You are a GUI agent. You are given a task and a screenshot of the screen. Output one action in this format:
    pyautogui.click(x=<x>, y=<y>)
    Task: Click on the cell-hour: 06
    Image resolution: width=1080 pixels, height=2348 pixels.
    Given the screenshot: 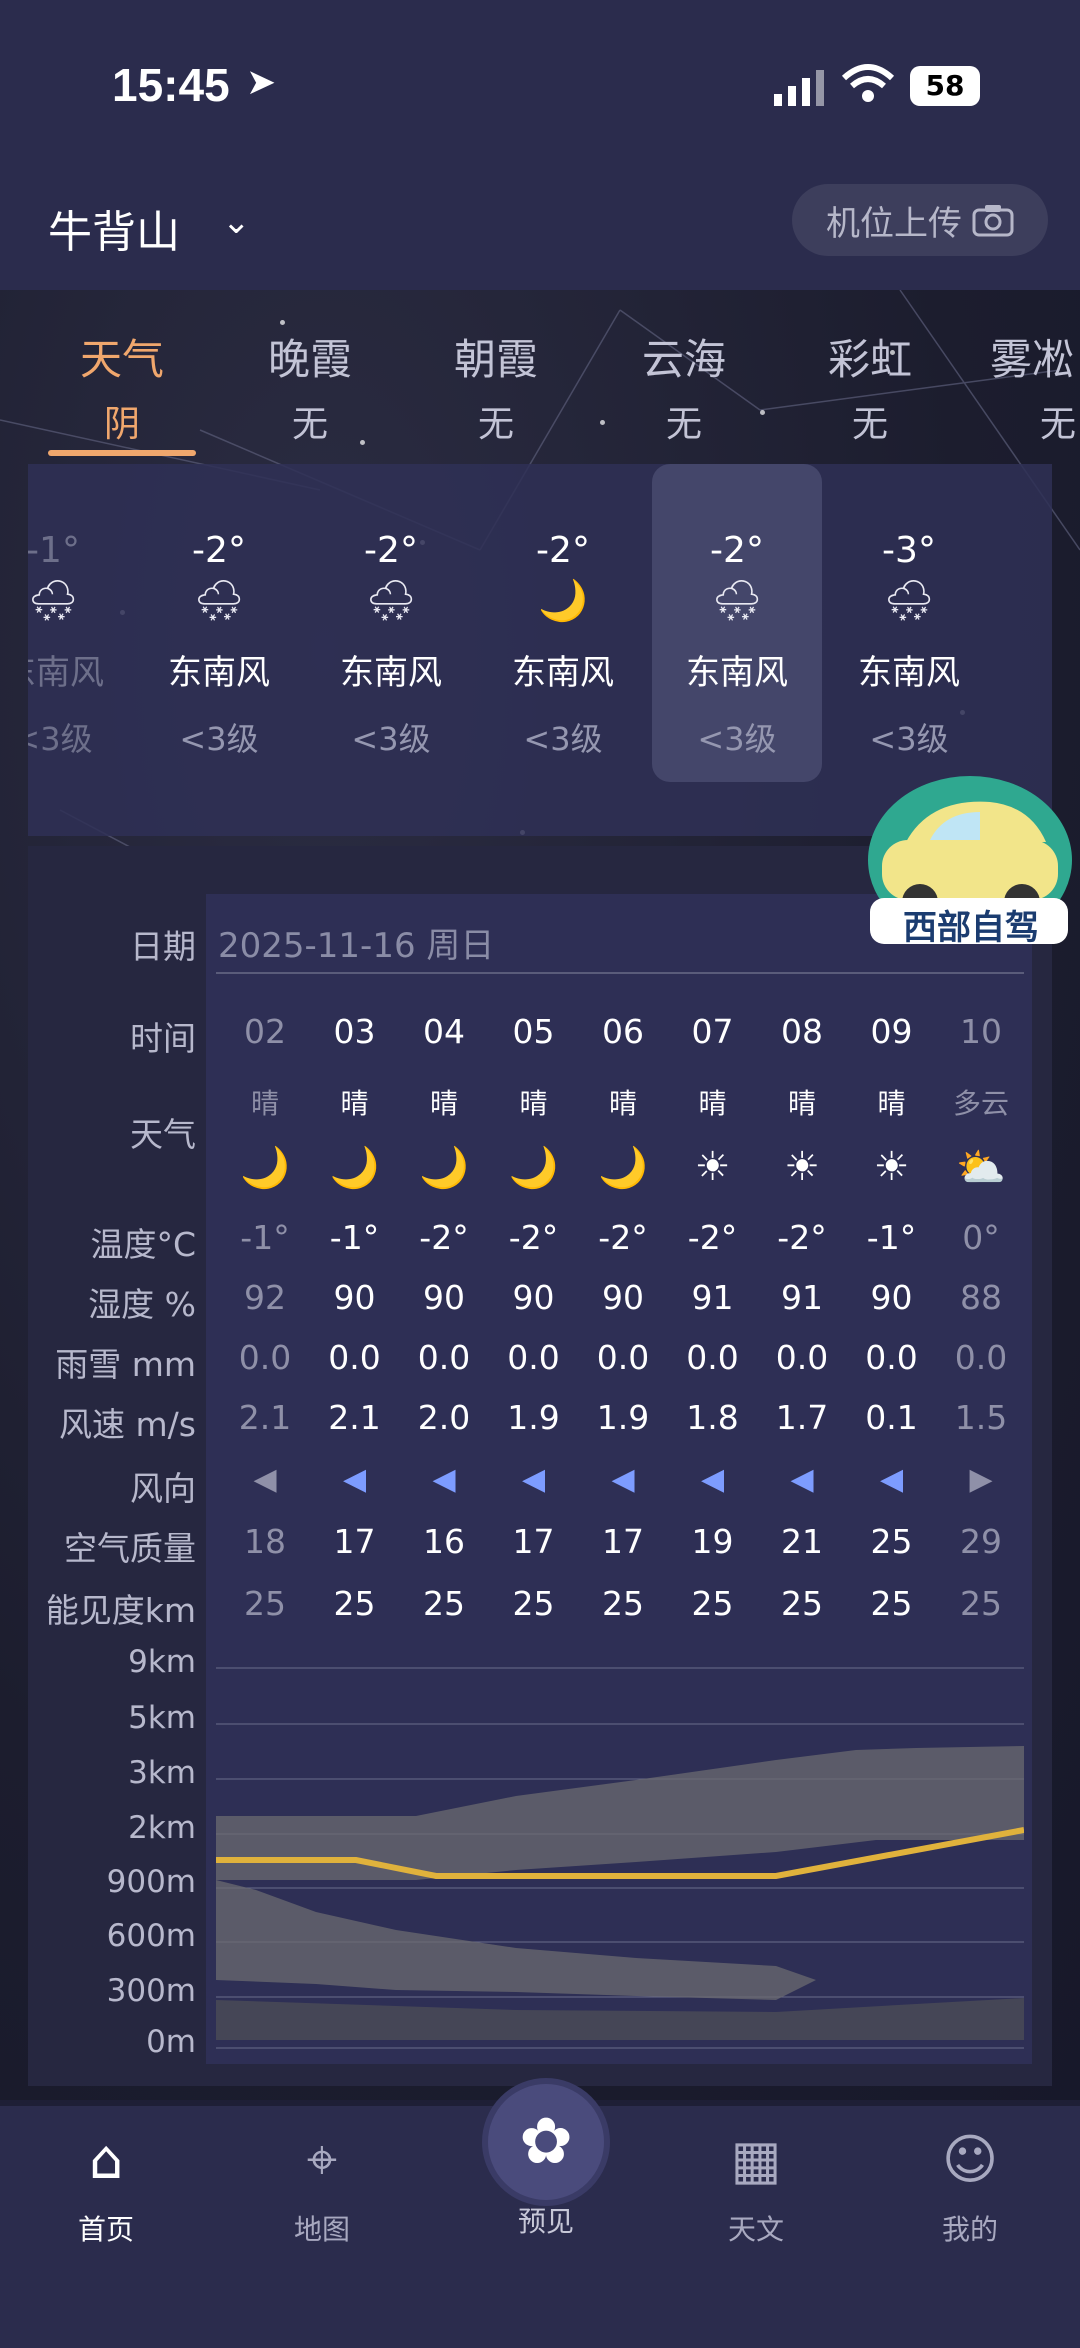 What is the action you would take?
    pyautogui.click(x=623, y=1031)
    